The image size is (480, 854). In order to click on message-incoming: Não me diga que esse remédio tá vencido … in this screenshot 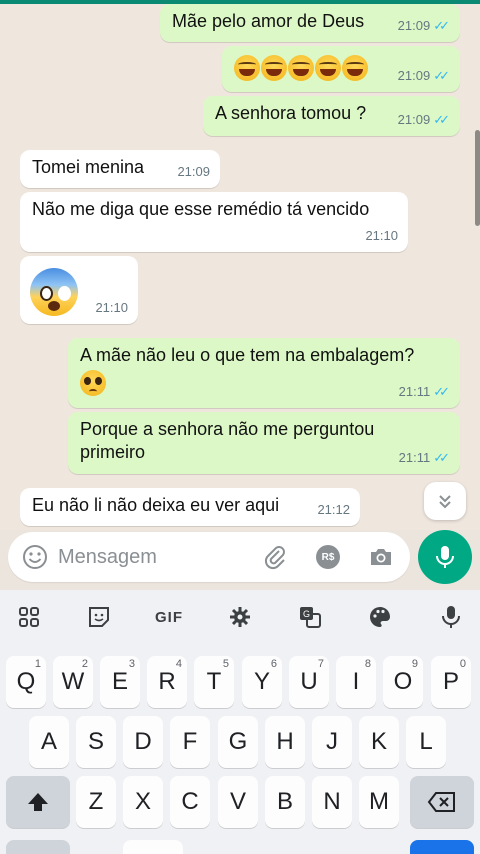, I will do `click(214, 222)`.